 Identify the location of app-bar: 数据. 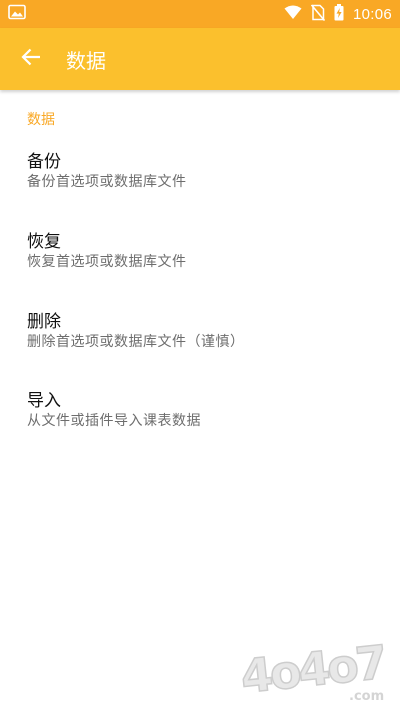
(200, 59).